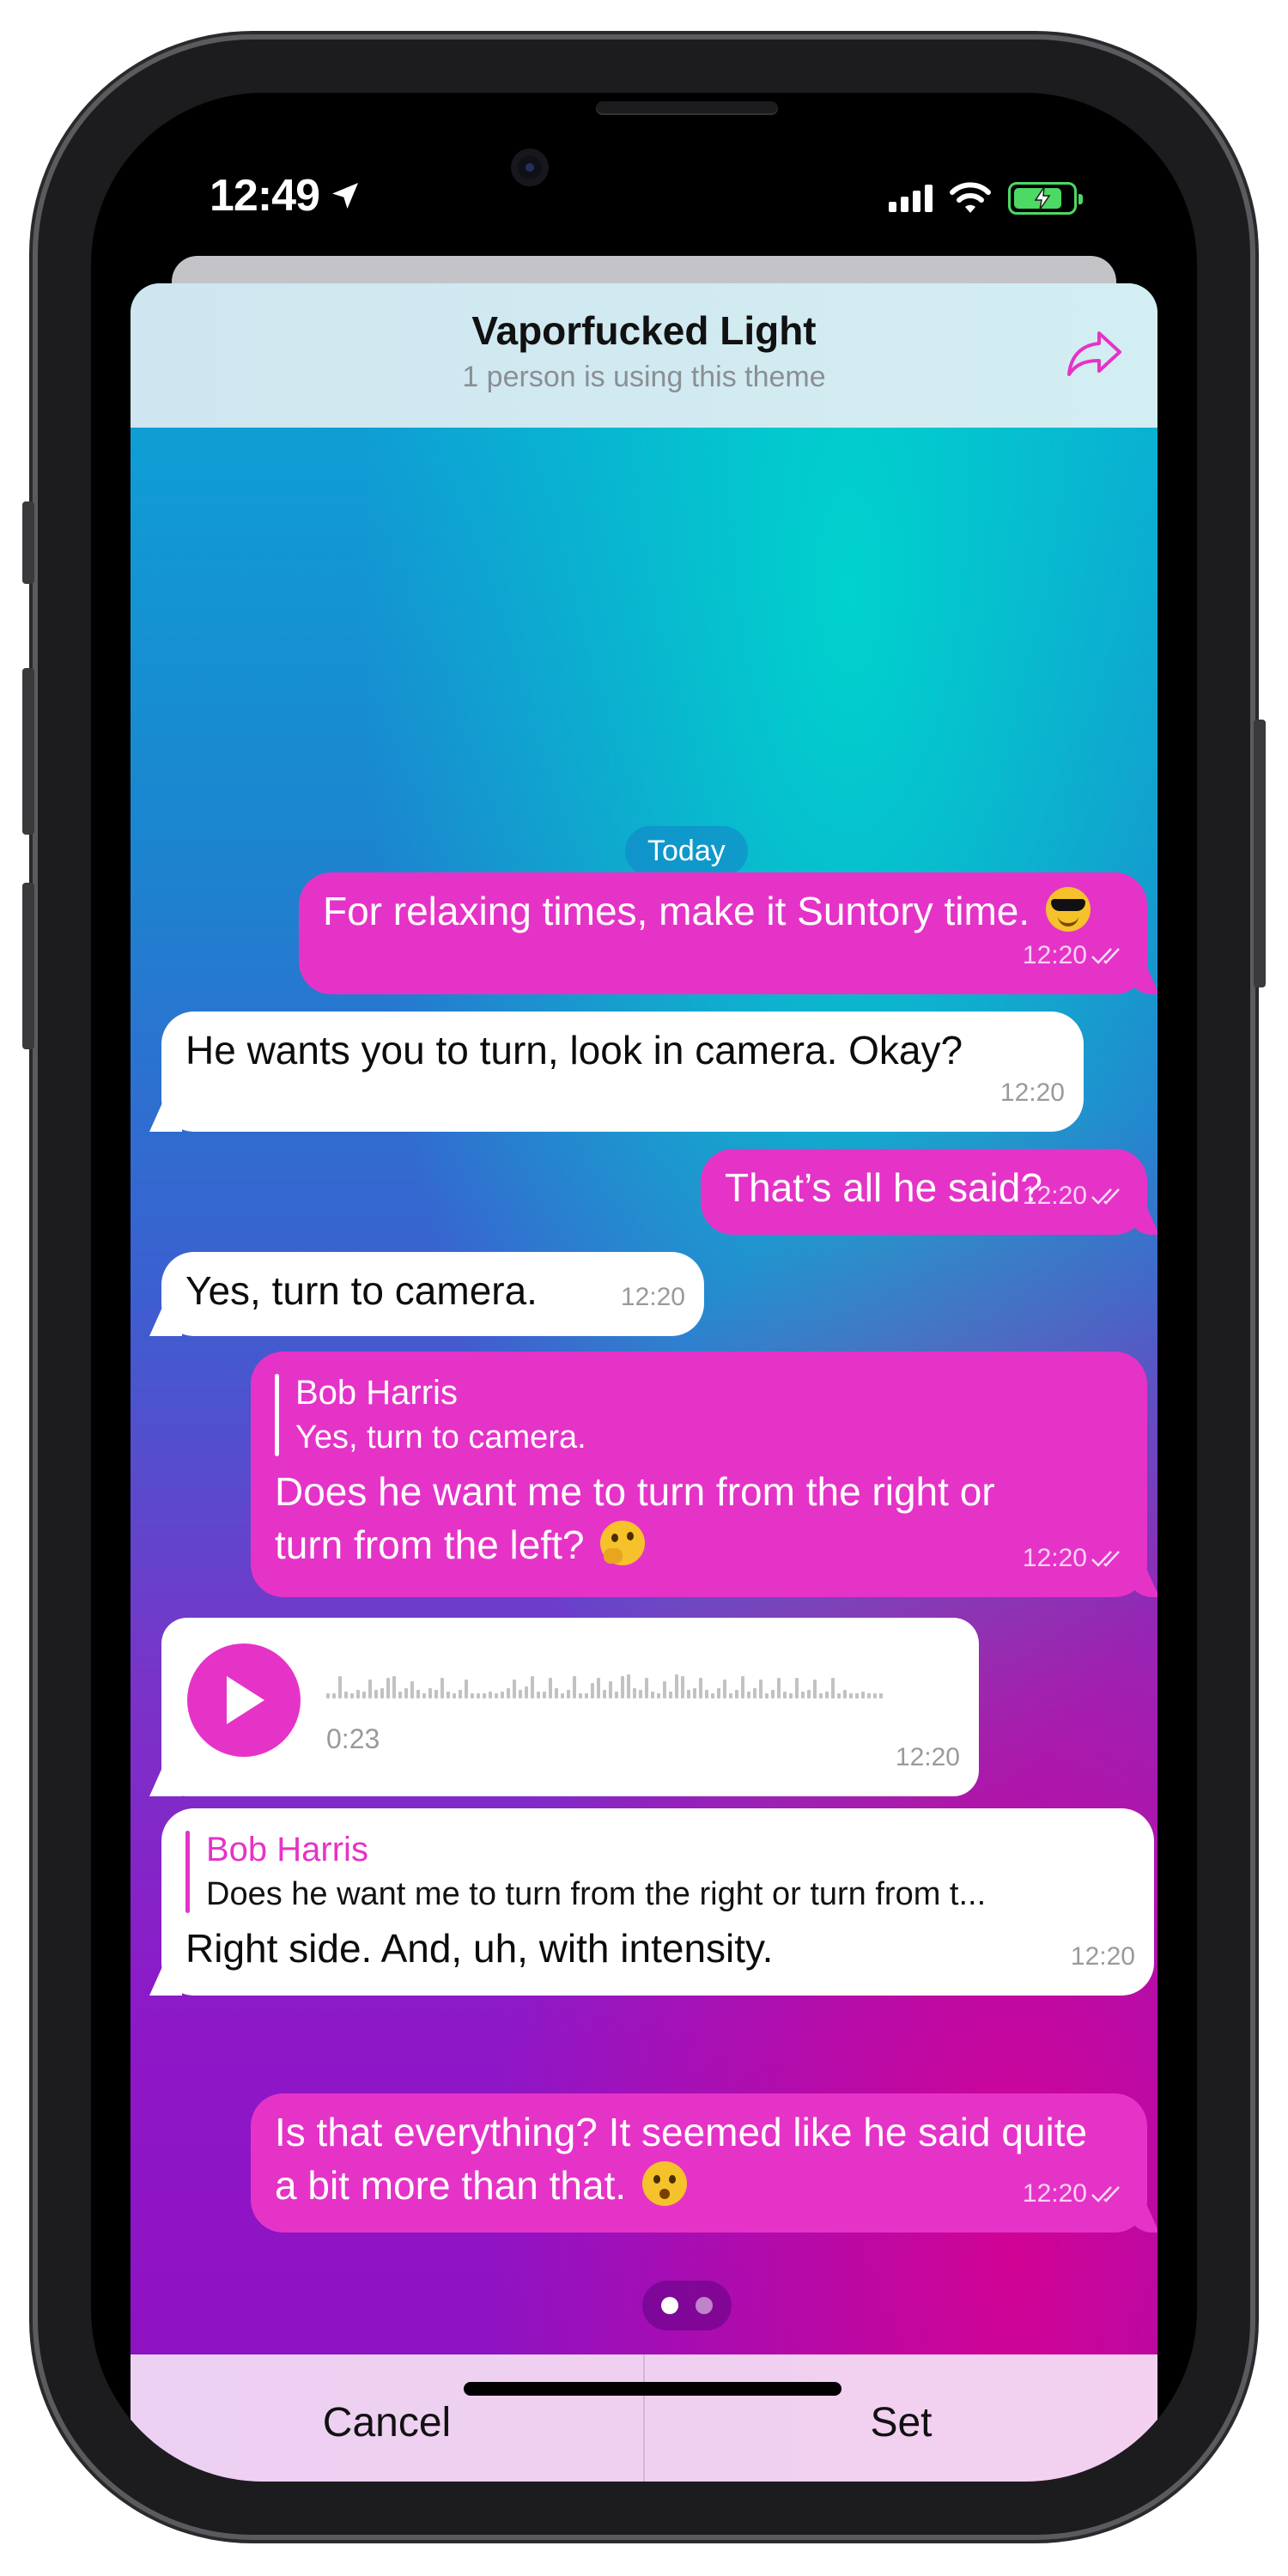  Describe the element at coordinates (699, 1415) in the screenshot. I see `reply-quote: Bob Harris Yes, turn to camera.` at that location.